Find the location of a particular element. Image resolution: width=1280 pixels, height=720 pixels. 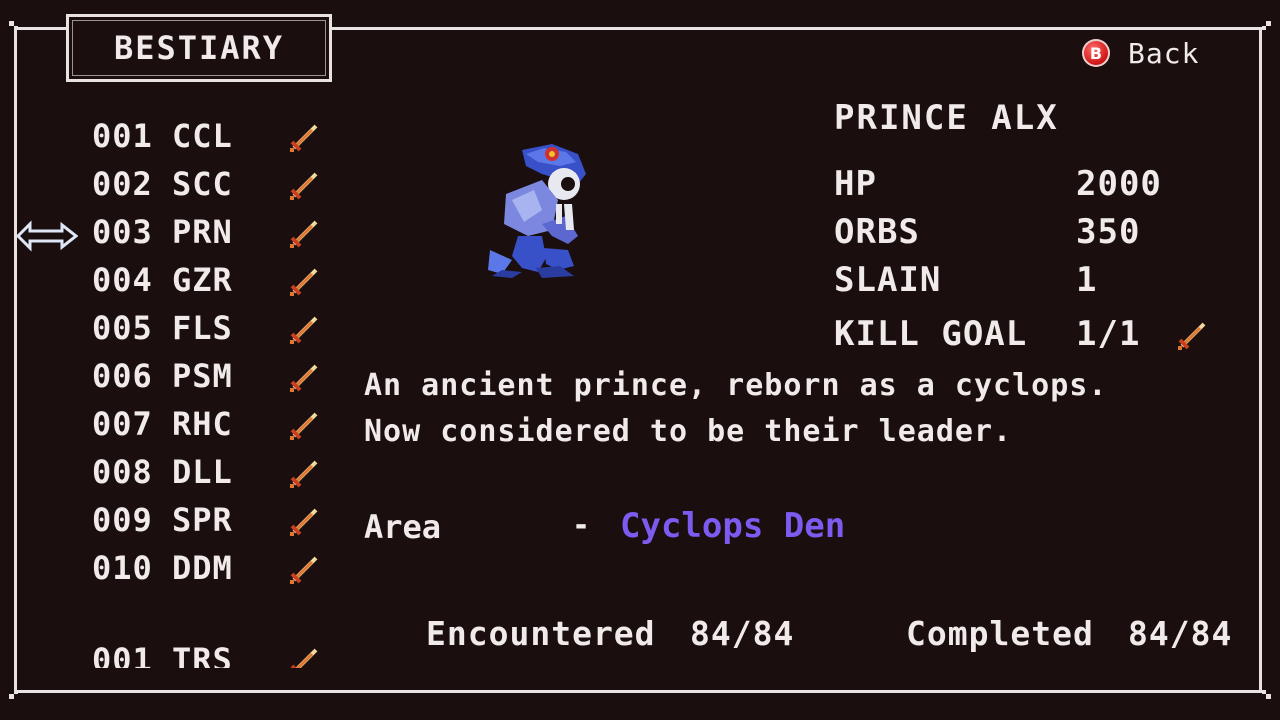

list-item: 001 CCL is located at coordinates (192, 136).